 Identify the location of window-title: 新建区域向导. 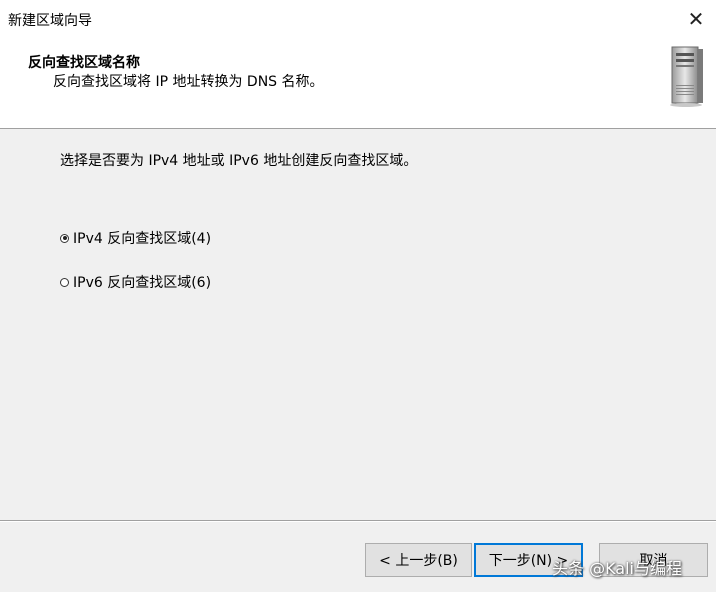
(50, 21).